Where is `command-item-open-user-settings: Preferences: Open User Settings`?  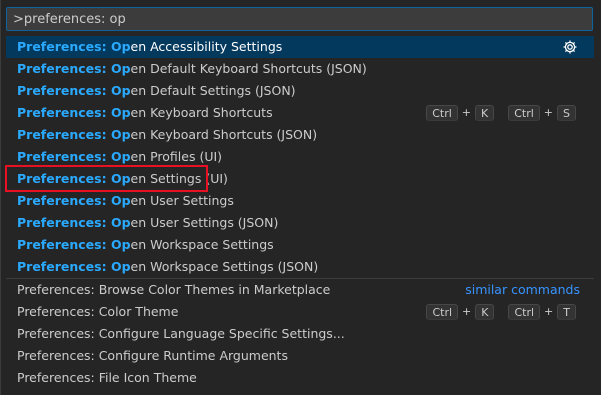 command-item-open-user-settings: Preferences: Open User Settings is located at coordinates (300, 201).